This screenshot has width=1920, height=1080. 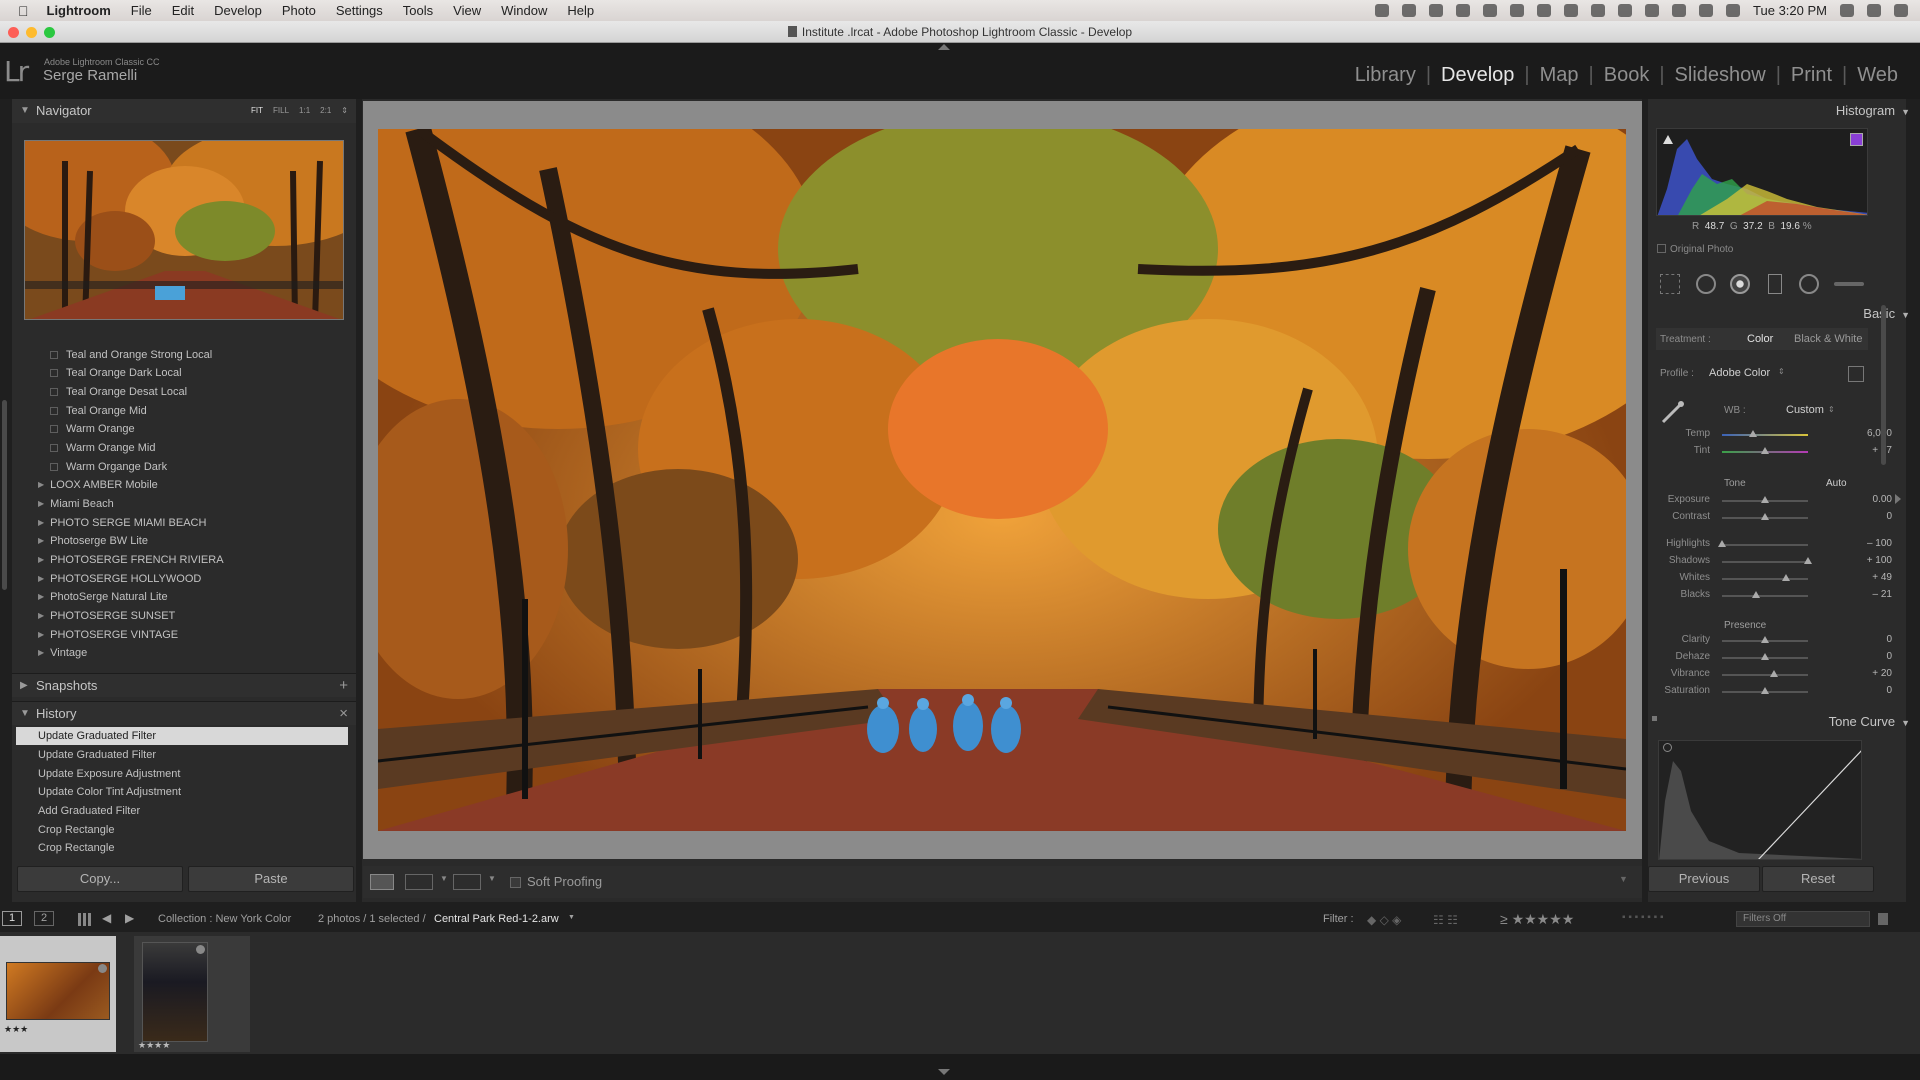 I want to click on slider-value: – 21, so click(x=1882, y=594).